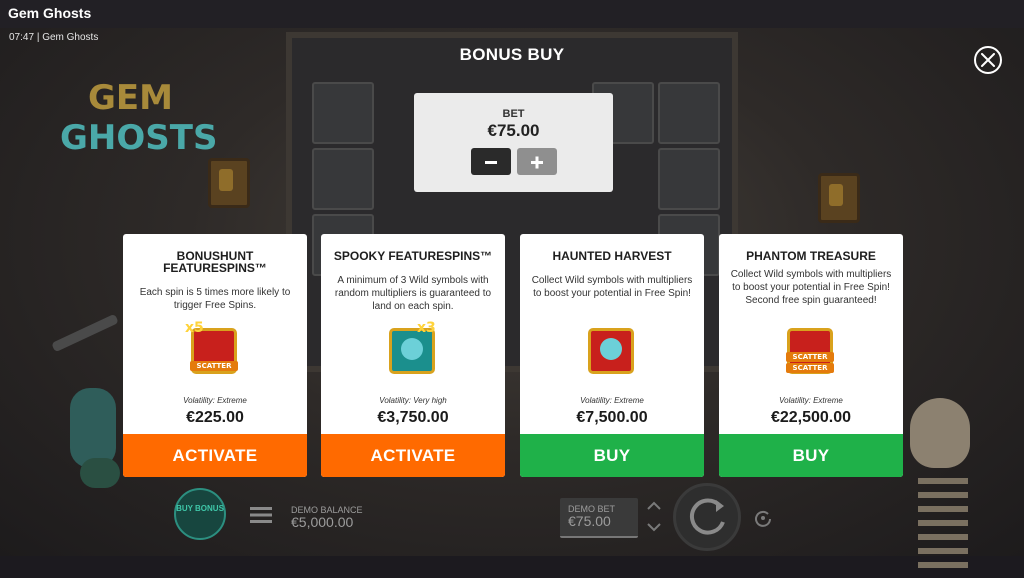  I want to click on buy-bonus-button: BUY BONUS, so click(200, 514).